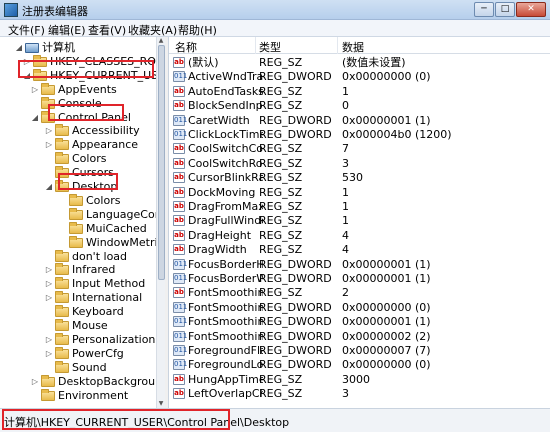 Image resolution: width=550 pixels, height=432 pixels. Describe the element at coordinates (359, 92) in the screenshot. I see `value-row: ab AutoEndTasks REG_SZ 1` at that location.